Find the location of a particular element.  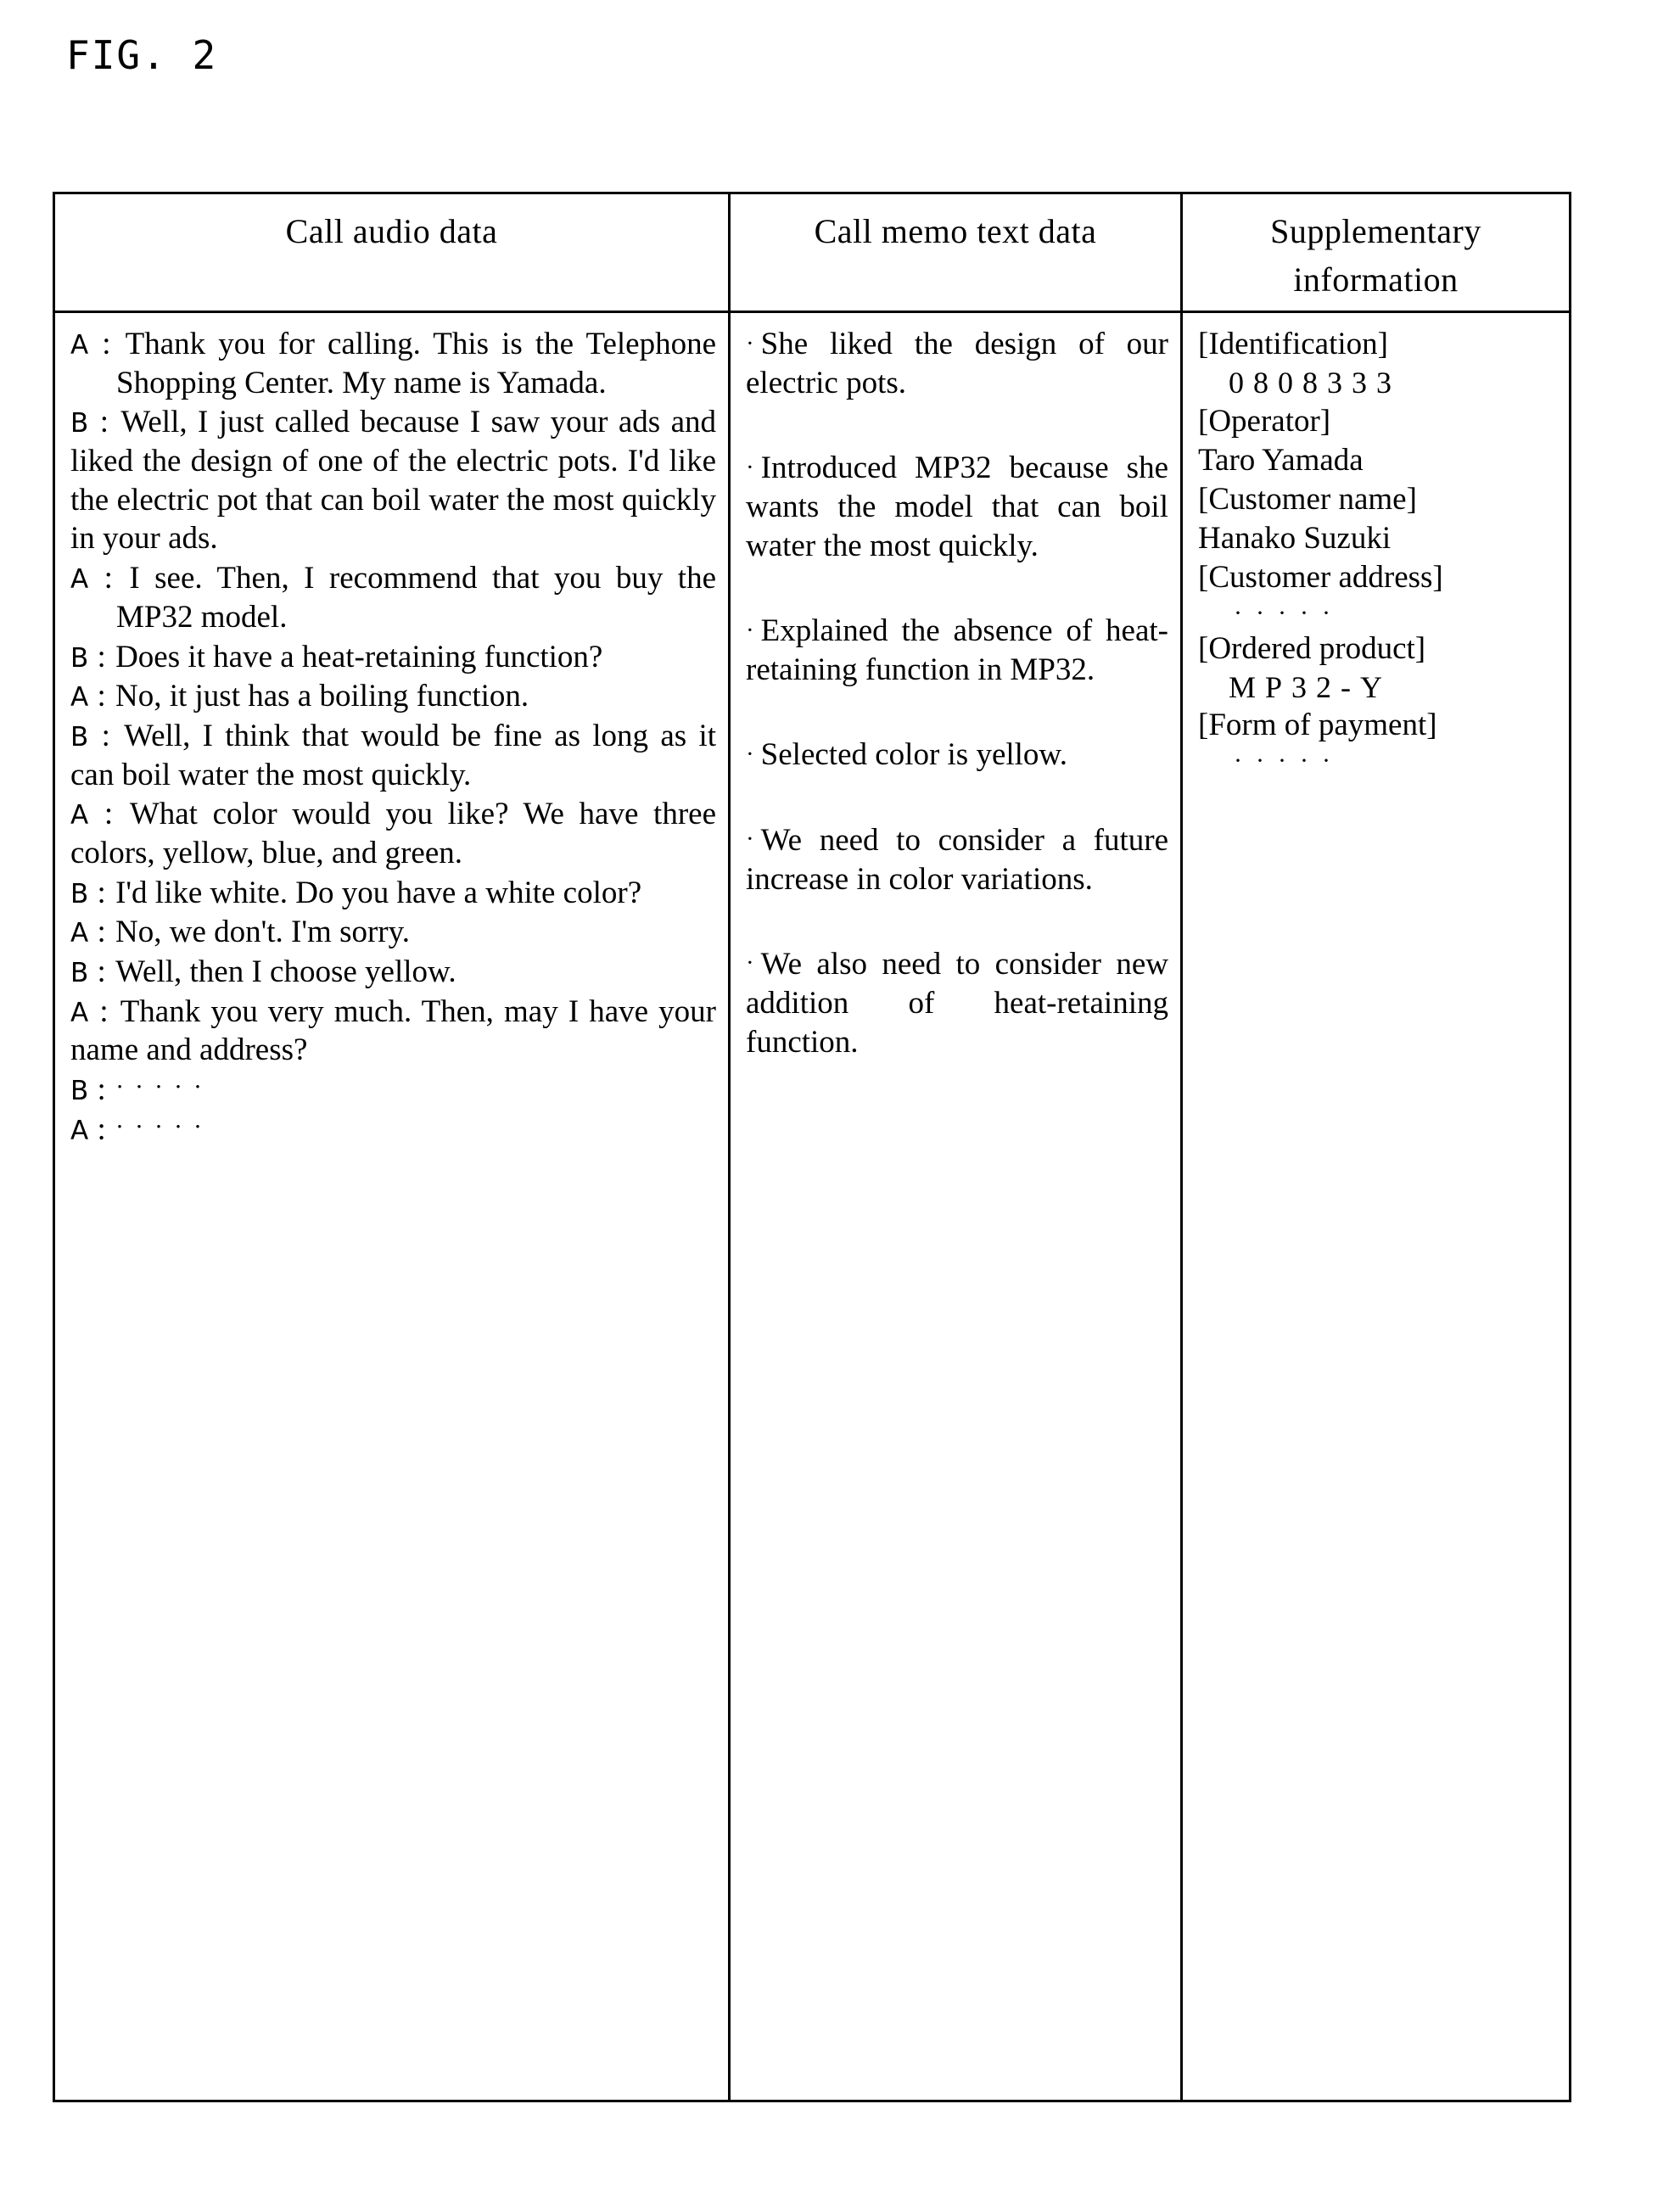

column-header-line: Call audio data is located at coordinates (391, 231).